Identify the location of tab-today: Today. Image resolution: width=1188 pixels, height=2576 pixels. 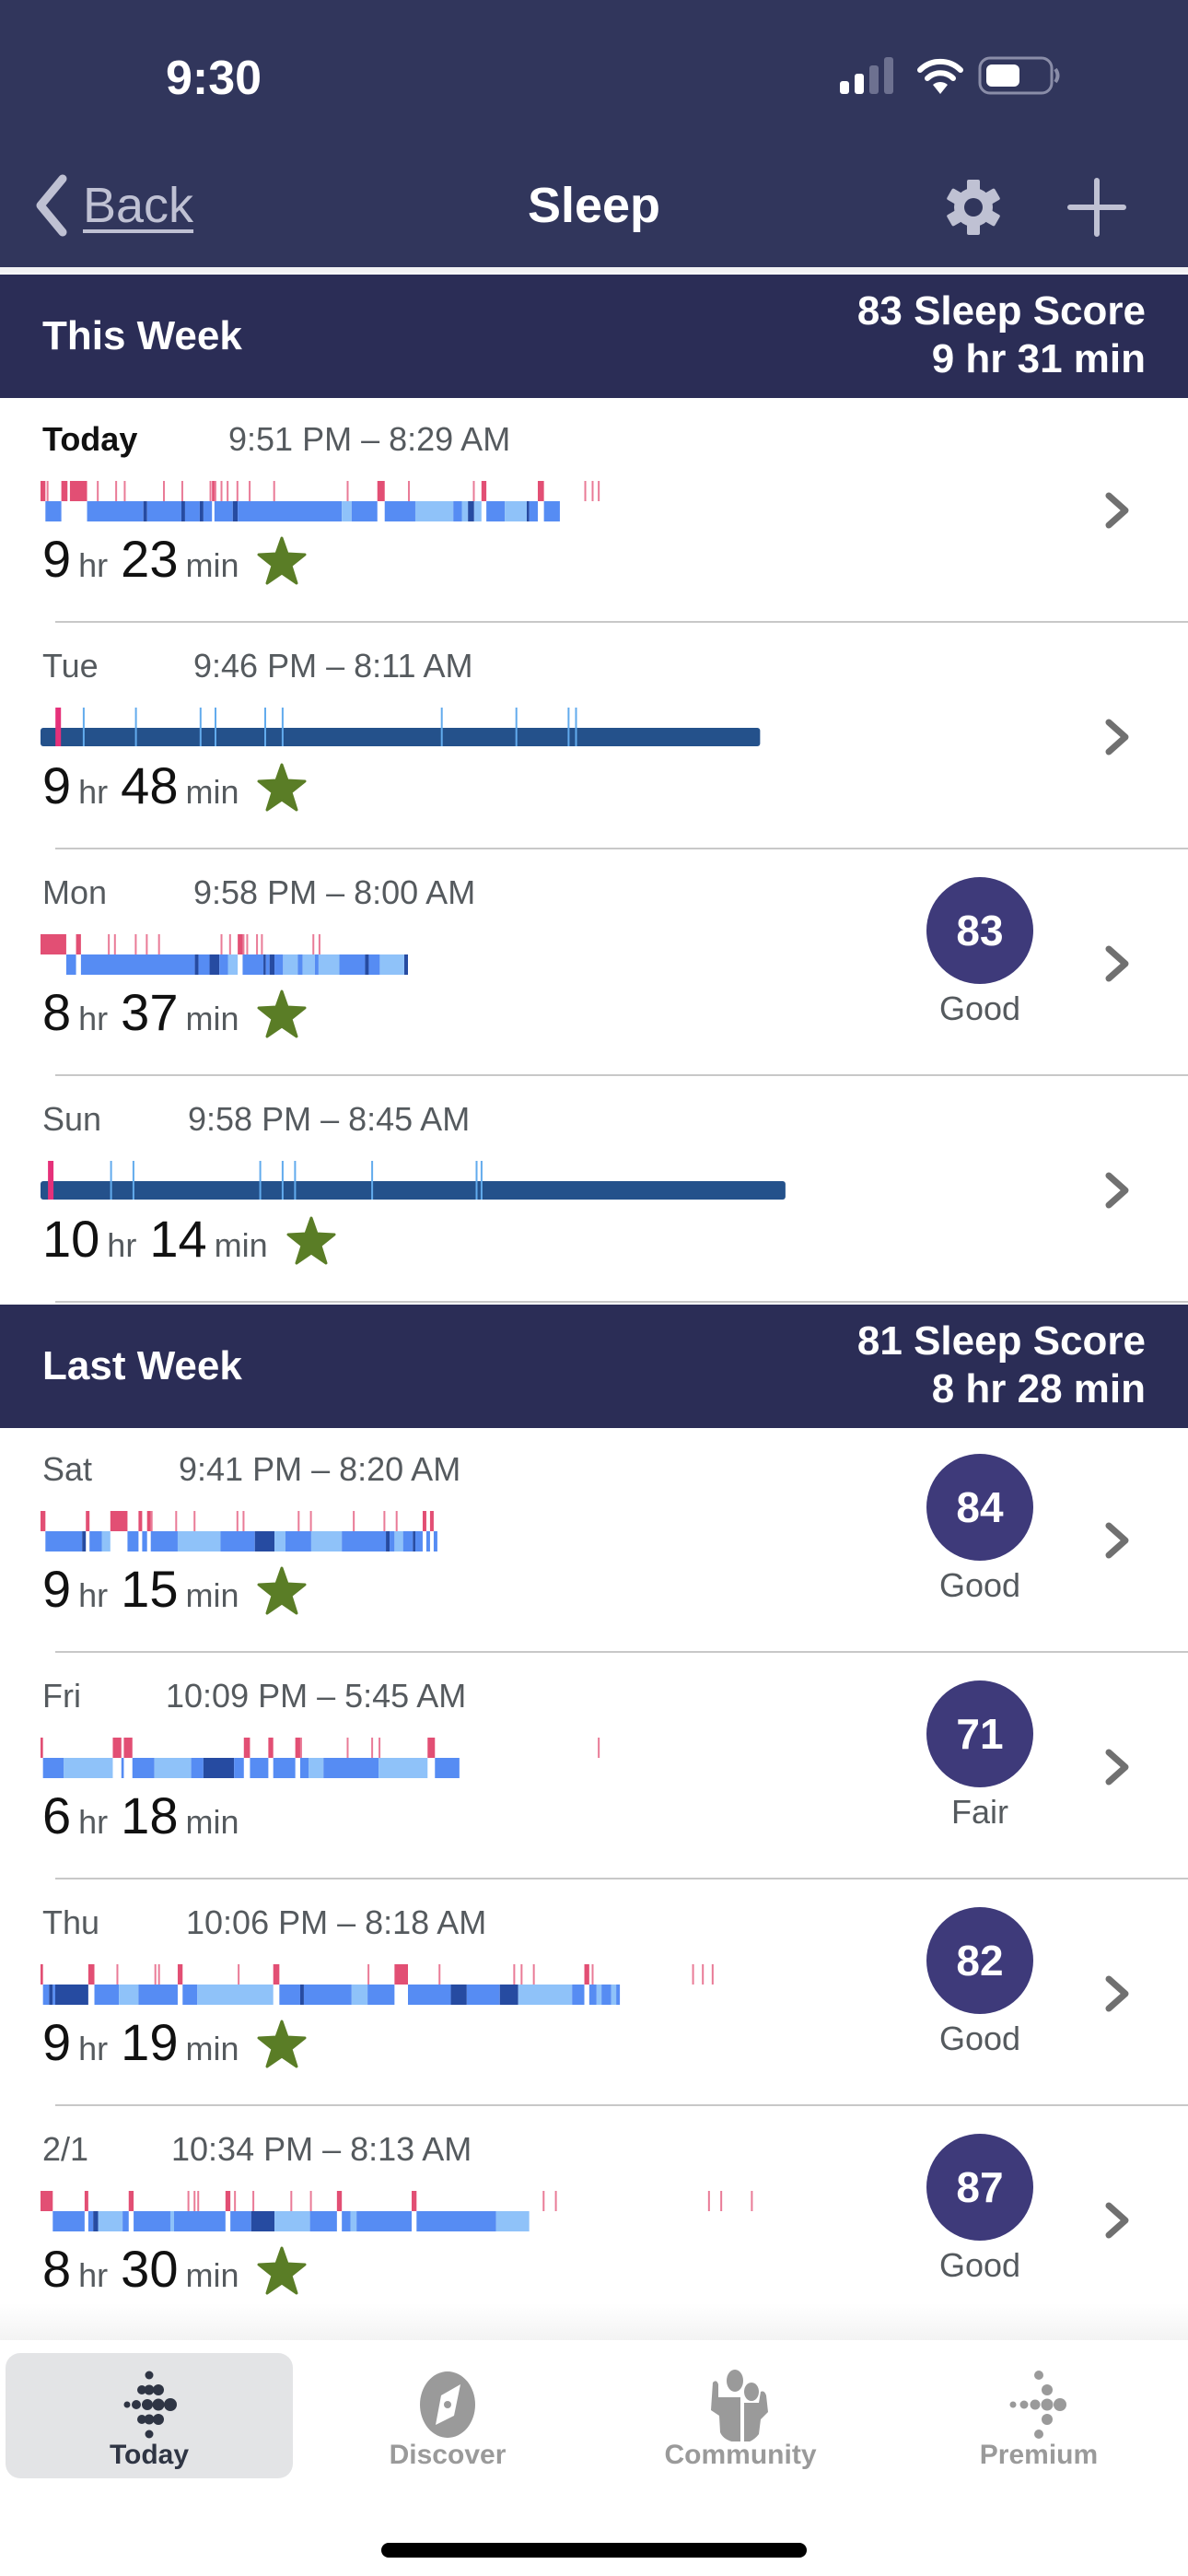
(149, 2415).